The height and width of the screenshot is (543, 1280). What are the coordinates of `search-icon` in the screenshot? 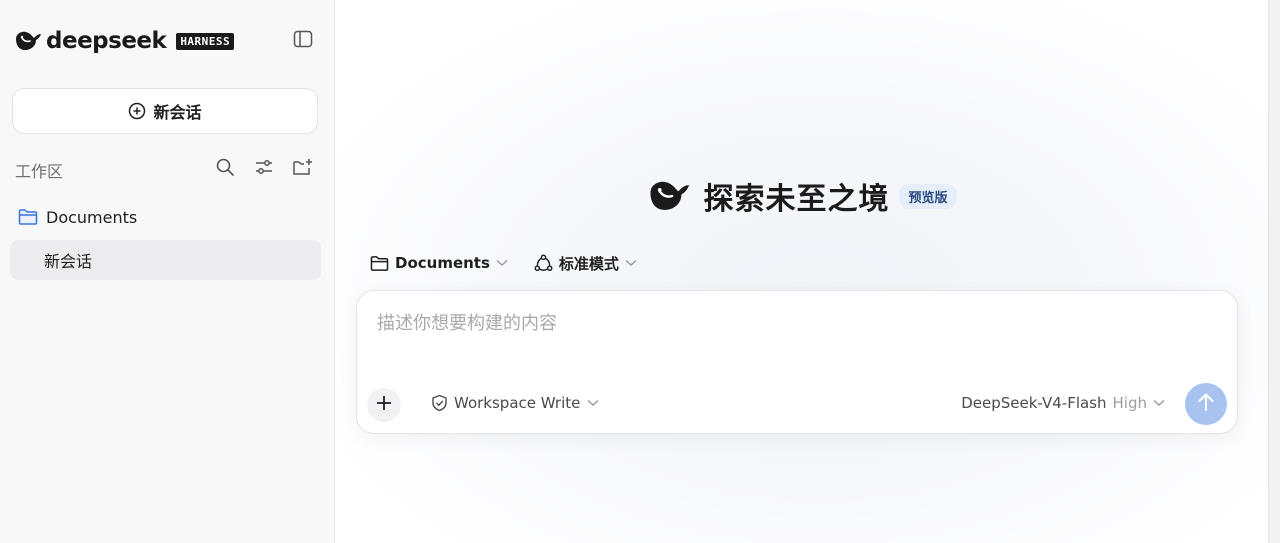 It's located at (225, 169).